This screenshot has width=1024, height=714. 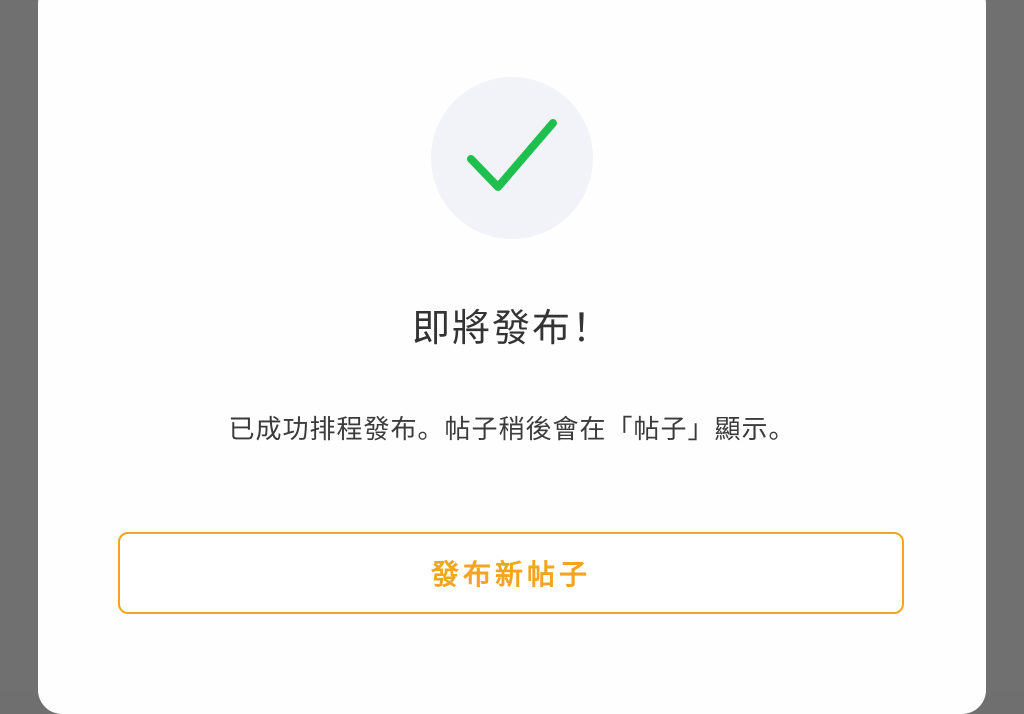 I want to click on checkmark-icon, so click(x=512, y=155).